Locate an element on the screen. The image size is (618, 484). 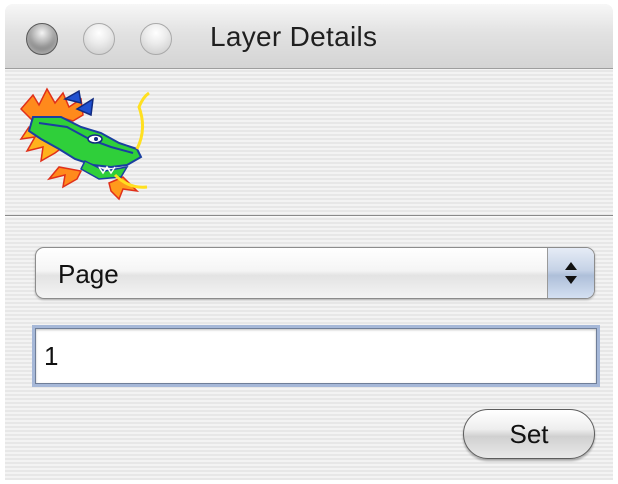
panel-divider is located at coordinates (309, 216).